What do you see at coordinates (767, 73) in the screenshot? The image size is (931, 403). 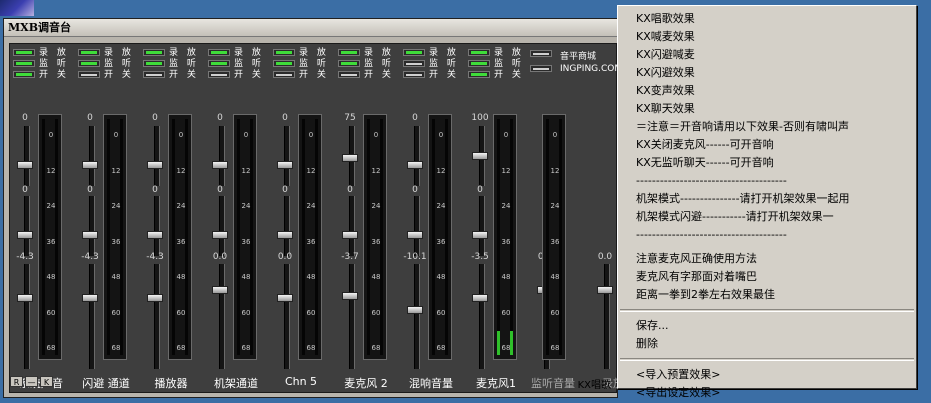 I see `menu-item-duck: KX闪避效果` at bounding box center [767, 73].